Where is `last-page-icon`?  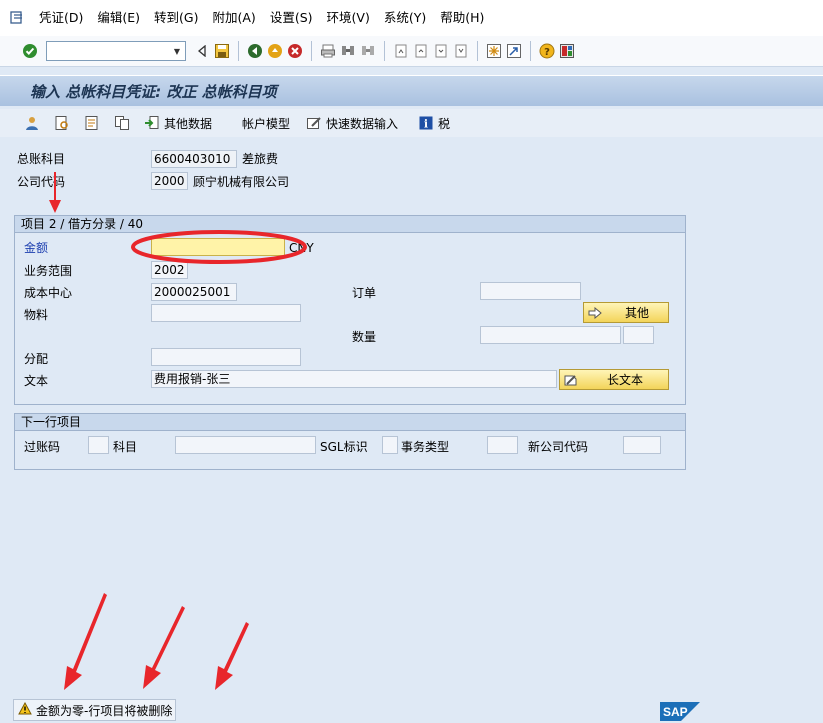 last-page-icon is located at coordinates (461, 51).